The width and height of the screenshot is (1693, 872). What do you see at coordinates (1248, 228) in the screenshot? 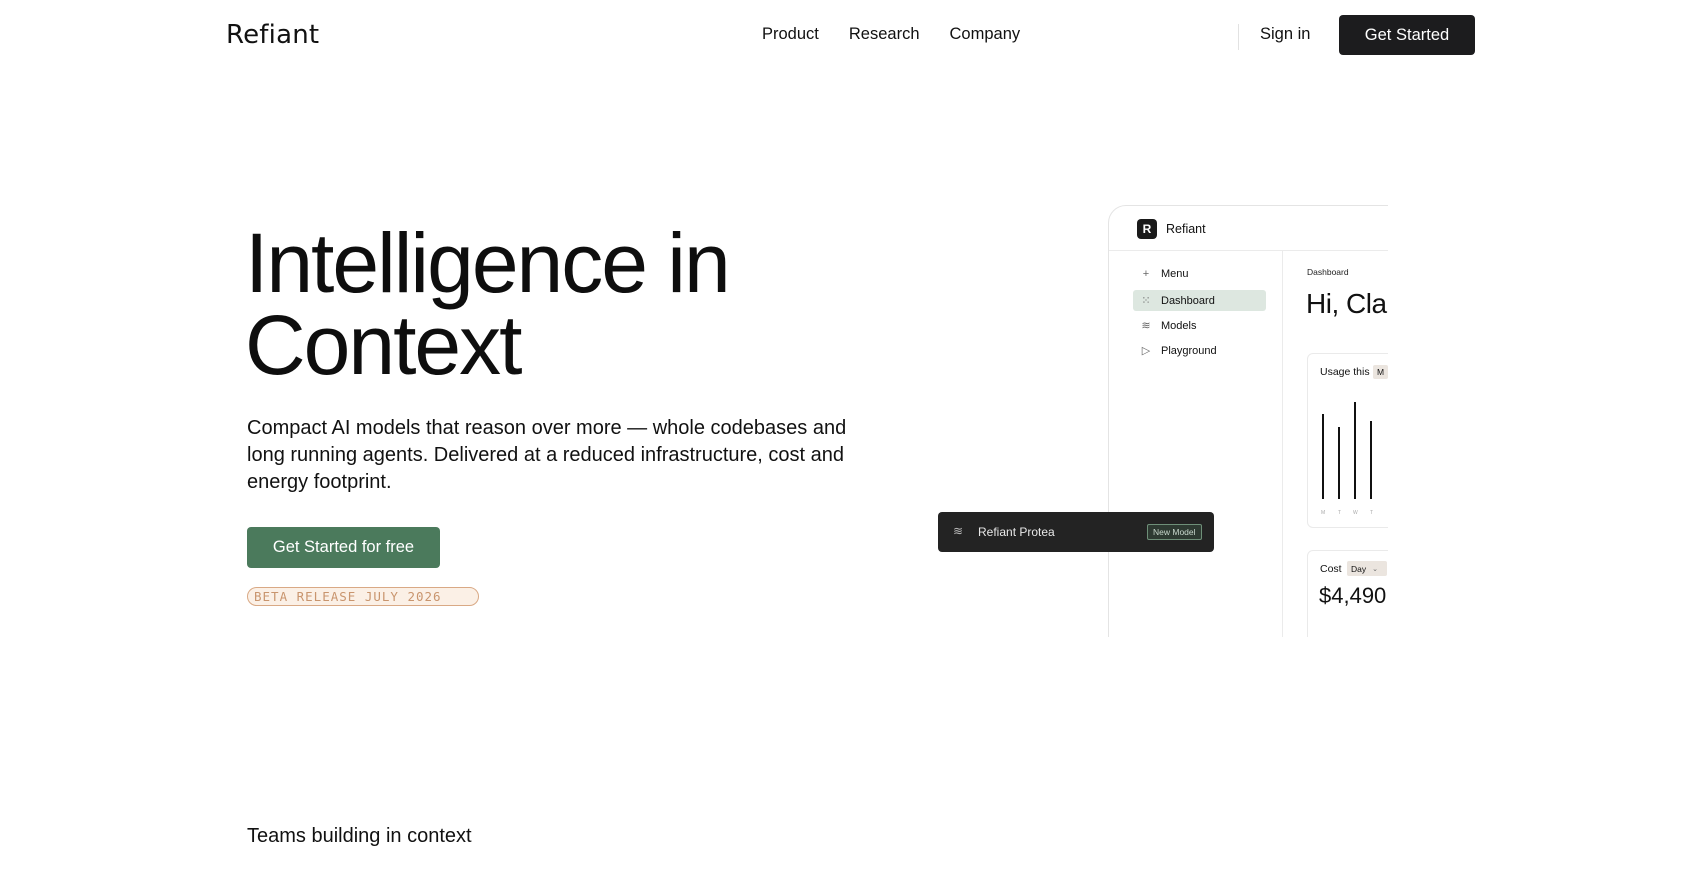
I see `mockup-topbar: R Refiant` at bounding box center [1248, 228].